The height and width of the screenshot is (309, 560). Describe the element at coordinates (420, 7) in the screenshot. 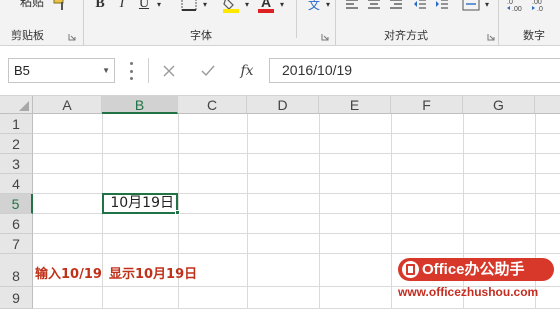

I see `decrease-indent-icon` at that location.